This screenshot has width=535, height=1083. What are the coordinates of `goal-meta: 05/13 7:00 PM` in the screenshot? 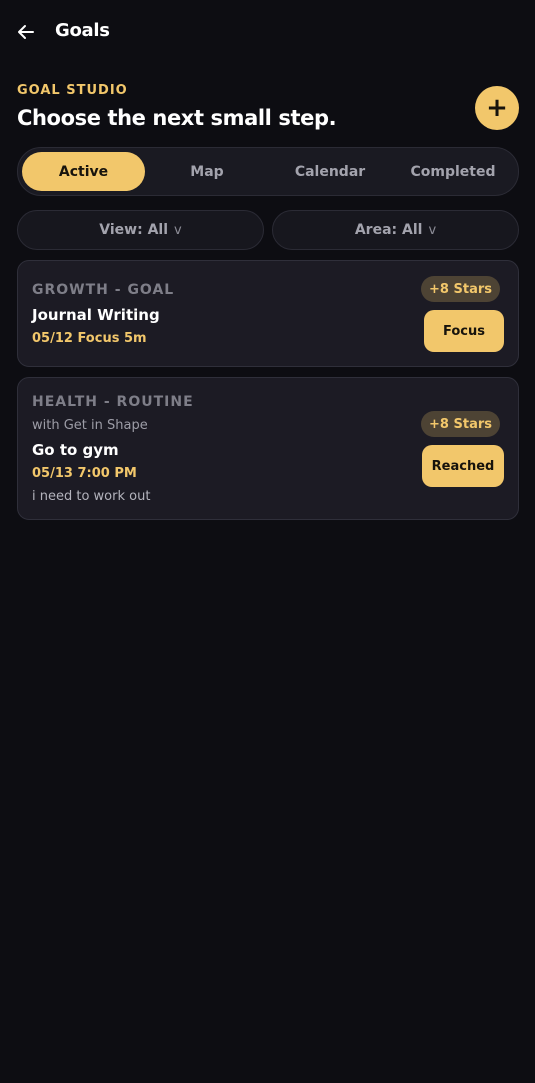 It's located at (84, 473).